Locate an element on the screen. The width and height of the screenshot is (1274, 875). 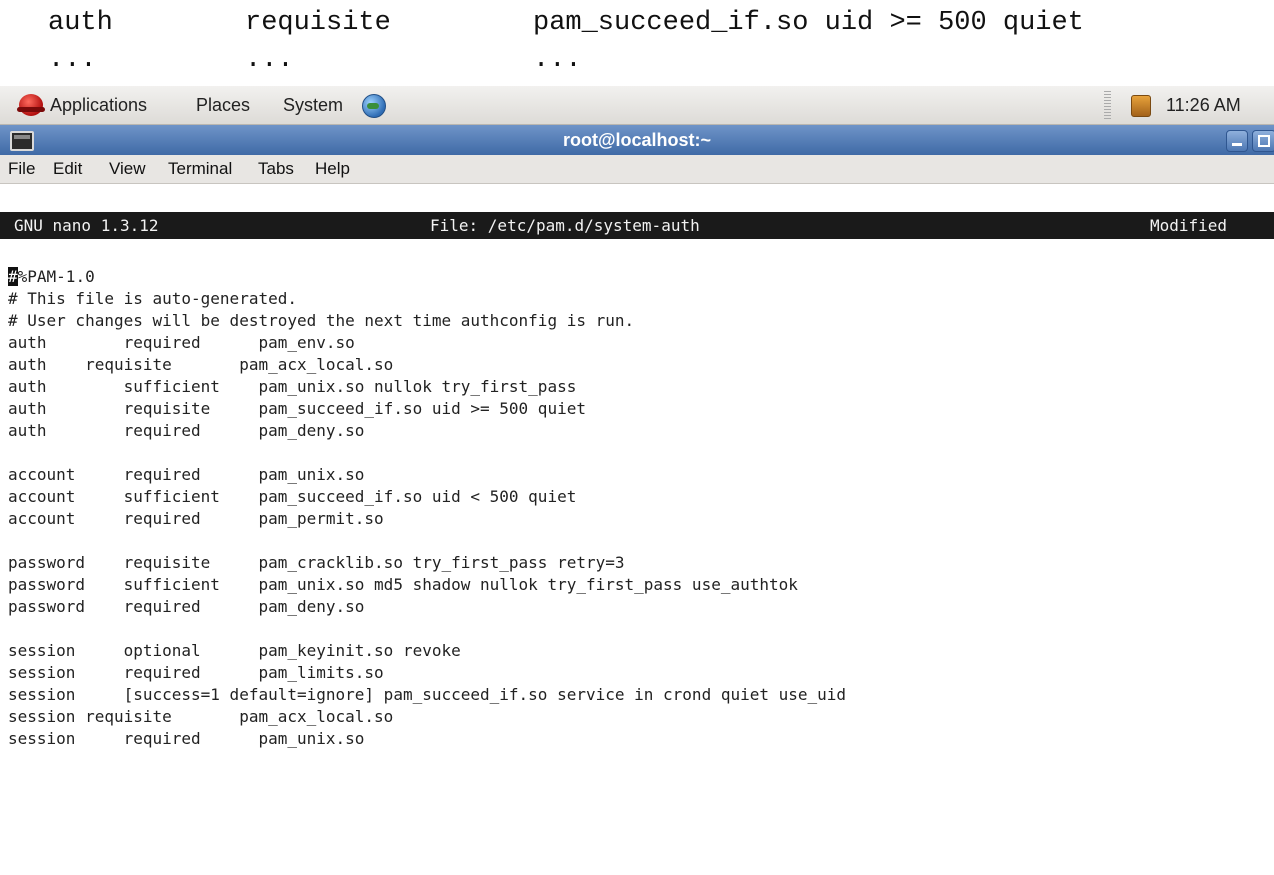
menu-tabs: Tabs is located at coordinates (276, 169).